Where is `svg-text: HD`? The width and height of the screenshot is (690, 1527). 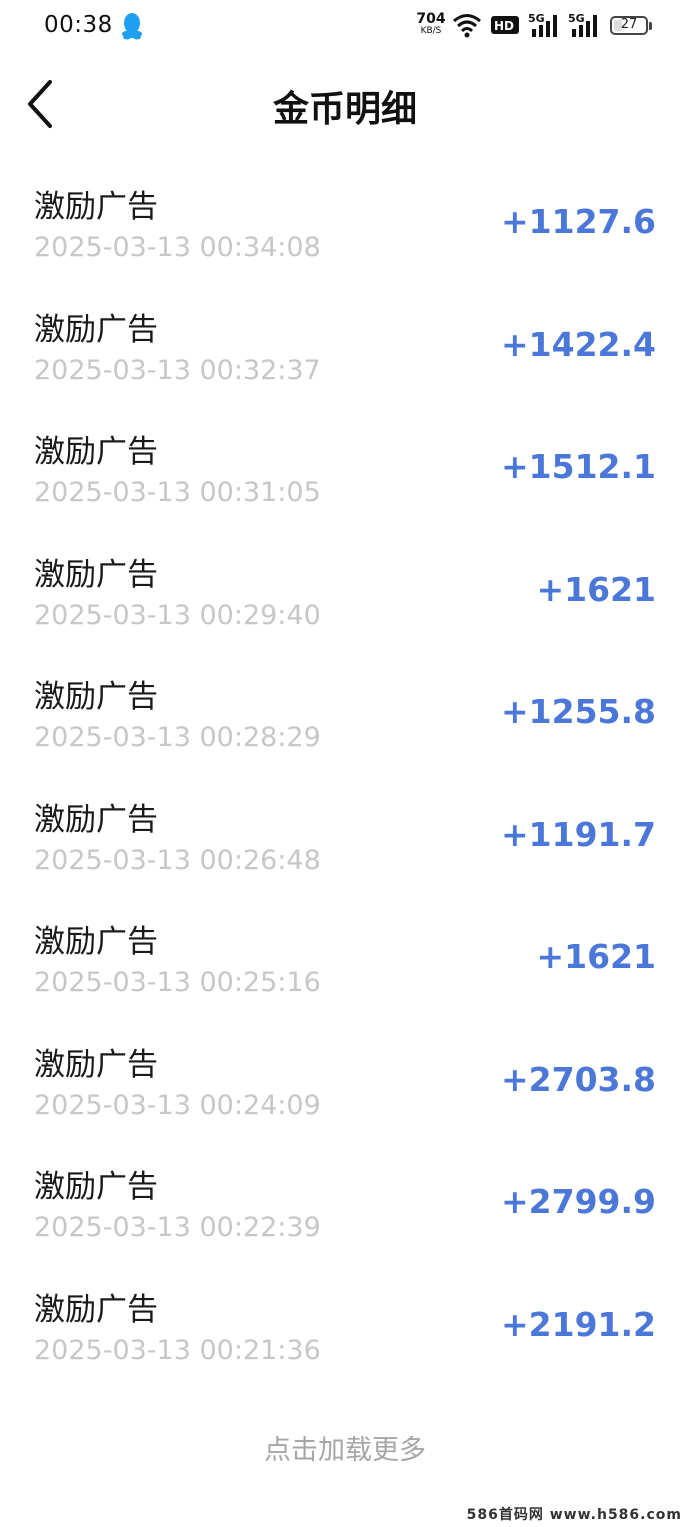
svg-text: HD is located at coordinates (504, 26).